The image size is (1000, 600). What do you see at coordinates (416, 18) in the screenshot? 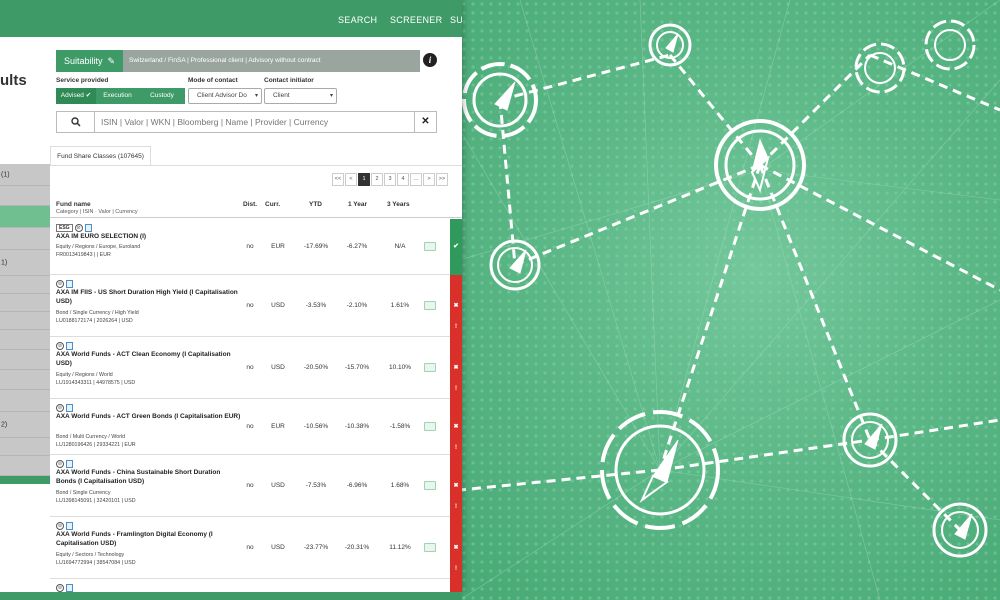
I see `nav-screener: SCREENER` at bounding box center [416, 18].